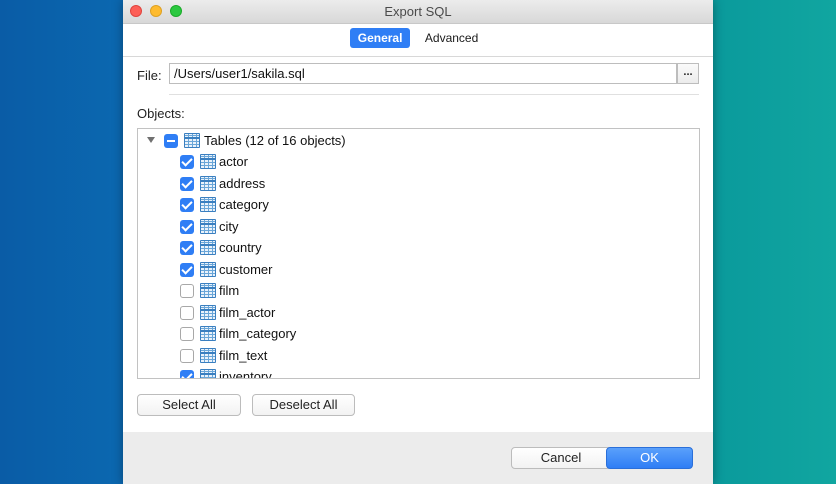  I want to click on tree-item-category: category, so click(418, 204).